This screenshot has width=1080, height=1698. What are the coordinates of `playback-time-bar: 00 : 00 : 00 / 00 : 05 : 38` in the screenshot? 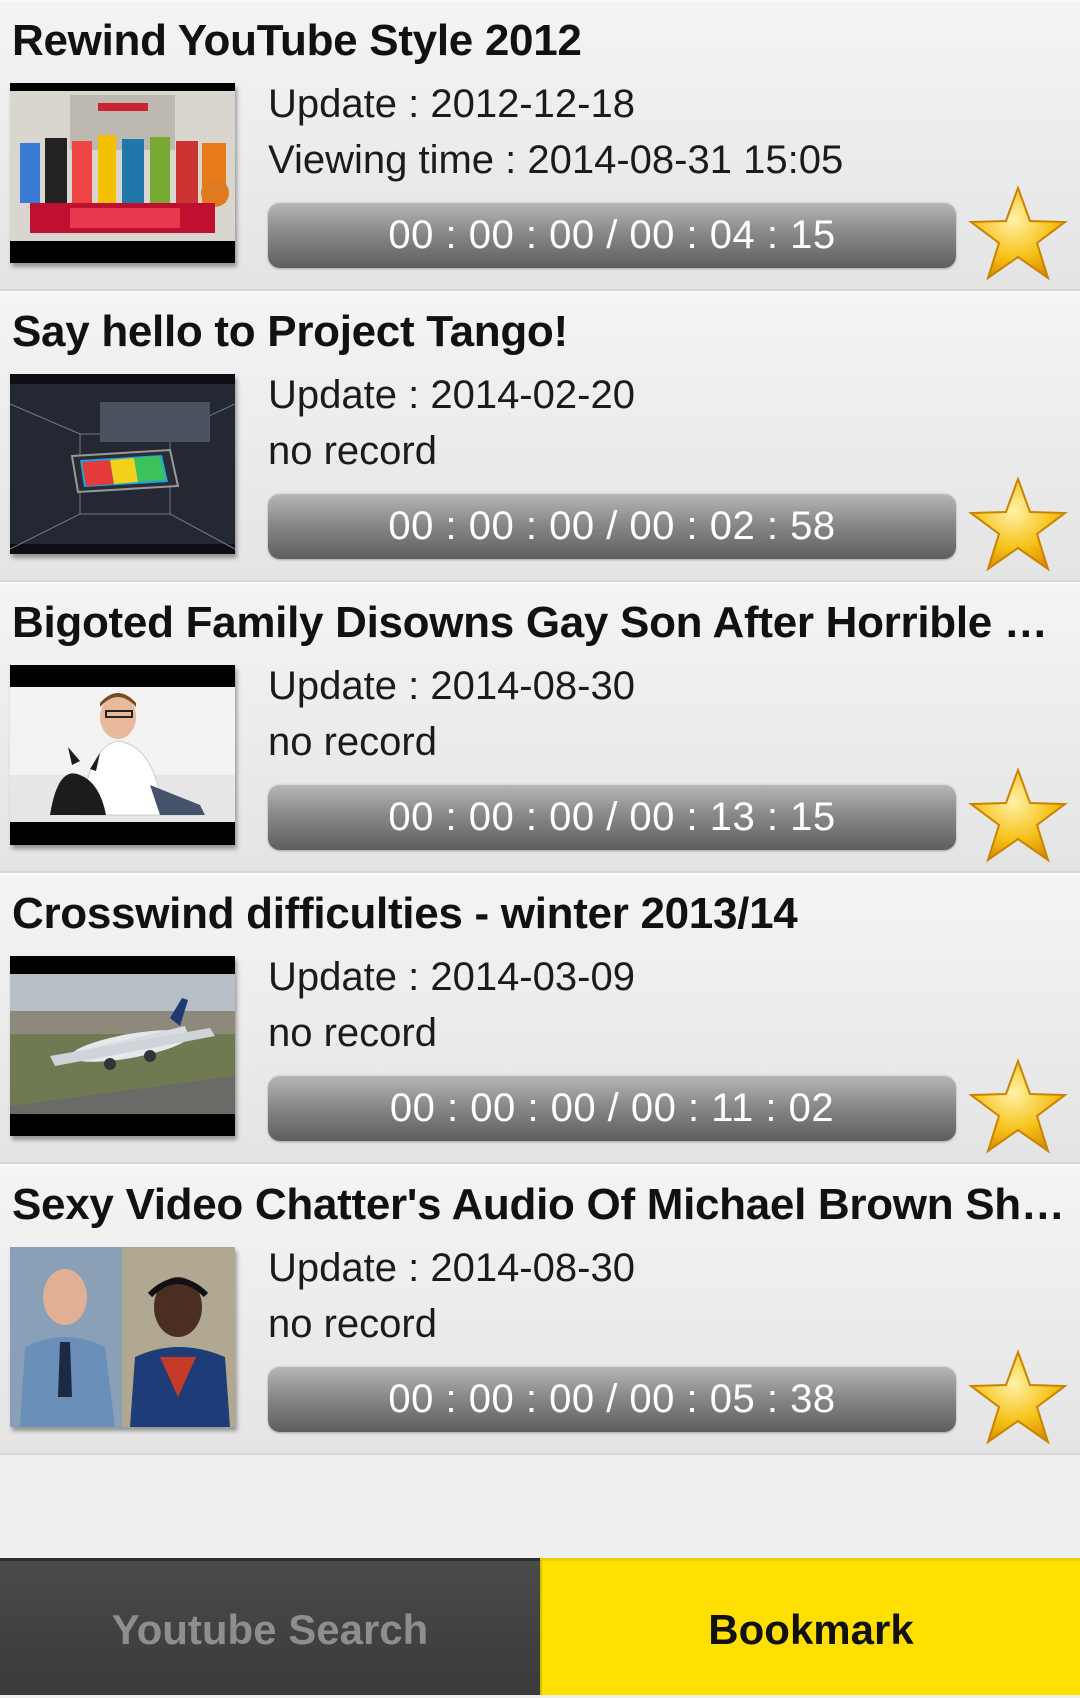 It's located at (612, 1399).